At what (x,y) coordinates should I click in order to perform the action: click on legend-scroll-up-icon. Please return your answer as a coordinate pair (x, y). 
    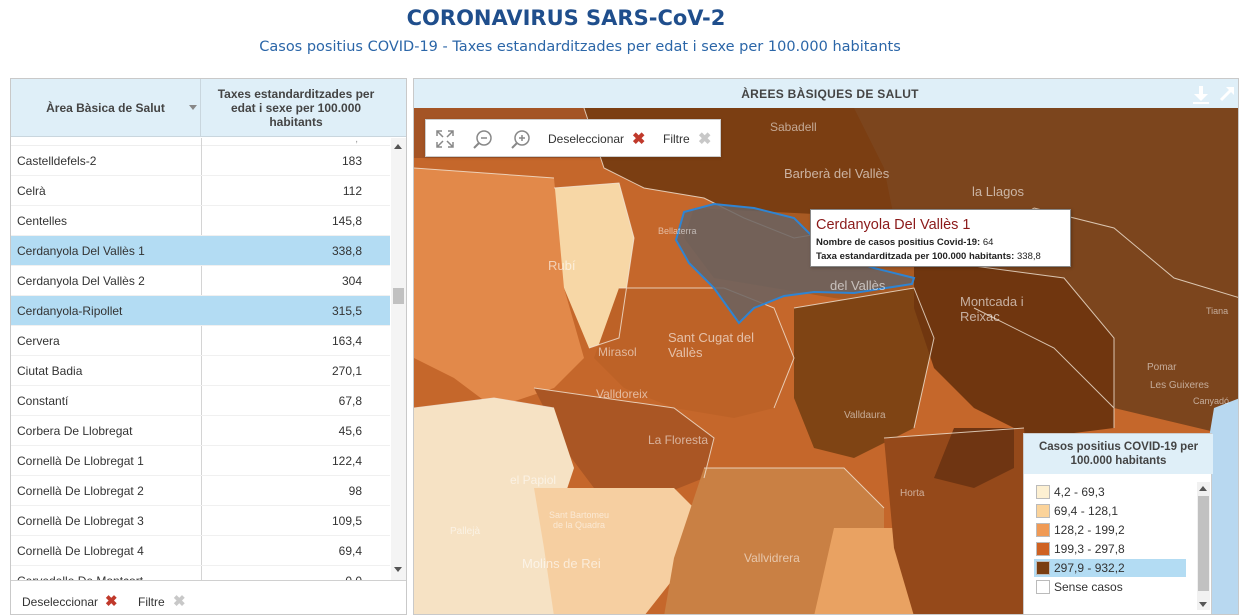
    Looking at the image, I should click on (1203, 488).